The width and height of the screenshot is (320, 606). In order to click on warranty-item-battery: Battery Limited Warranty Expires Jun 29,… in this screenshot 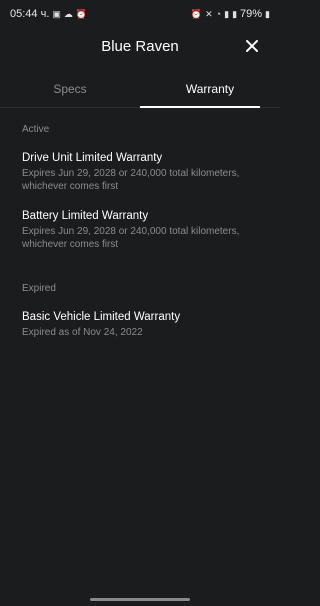, I will do `click(142, 230)`.